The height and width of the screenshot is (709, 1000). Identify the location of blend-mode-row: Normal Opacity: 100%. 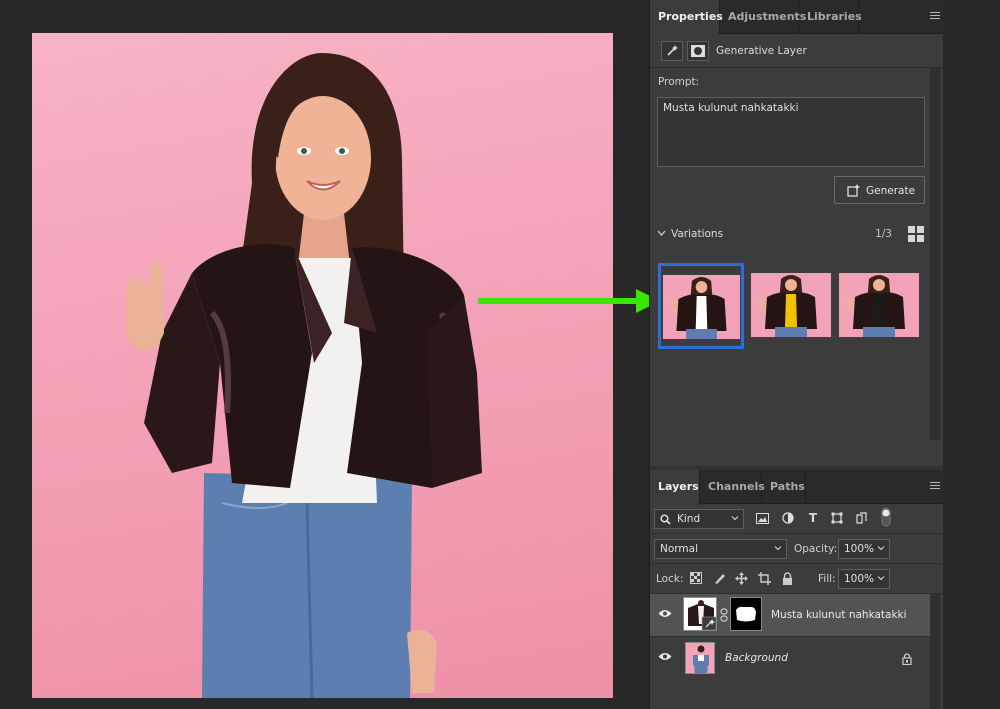
(797, 549).